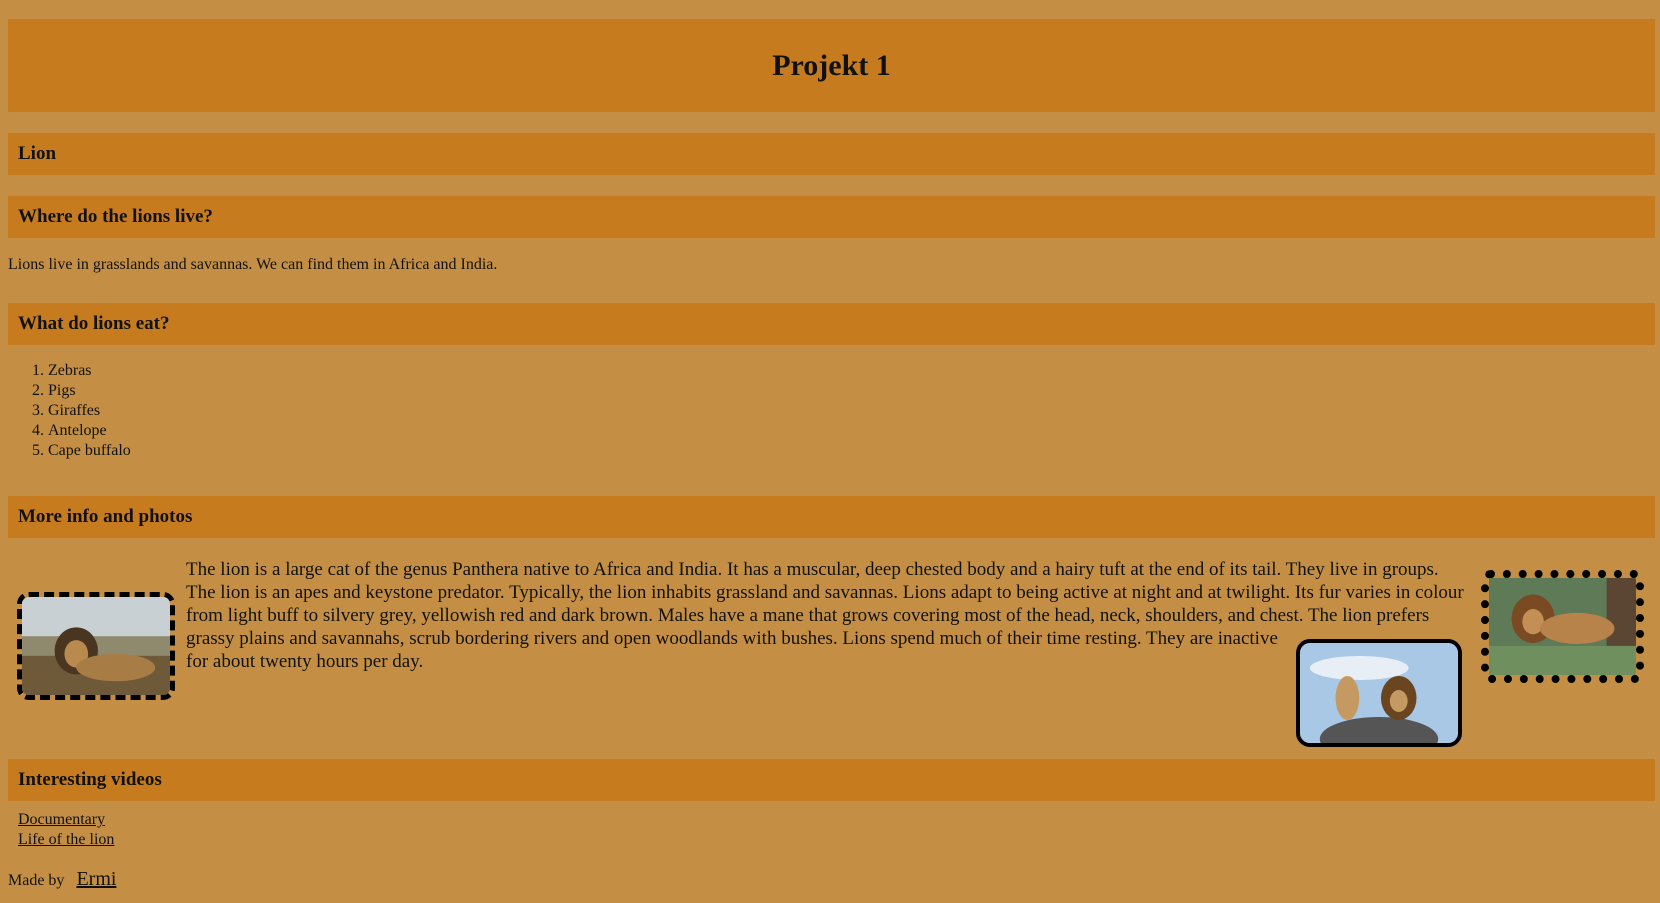  I want to click on lion-lying-photo, so click(96, 646).